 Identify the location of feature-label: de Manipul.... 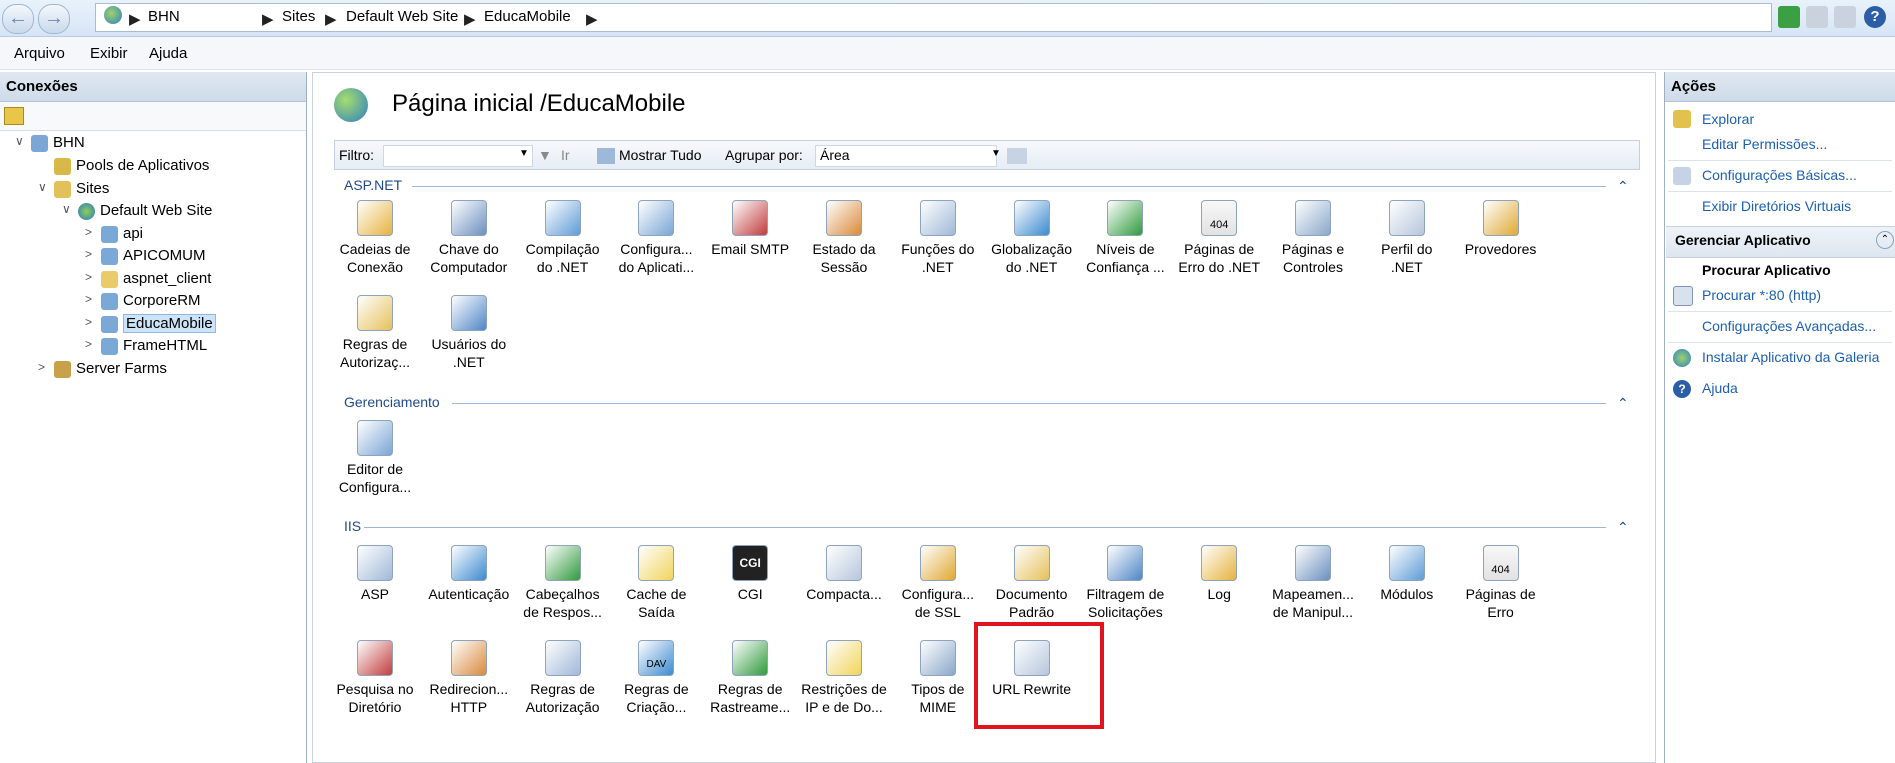
(1313, 612).